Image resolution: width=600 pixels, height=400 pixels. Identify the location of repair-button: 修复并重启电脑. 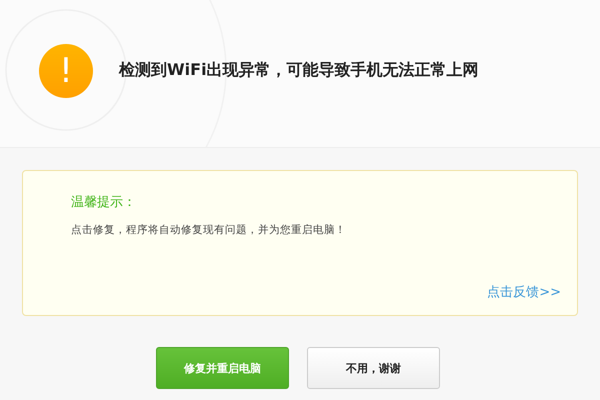
(222, 368).